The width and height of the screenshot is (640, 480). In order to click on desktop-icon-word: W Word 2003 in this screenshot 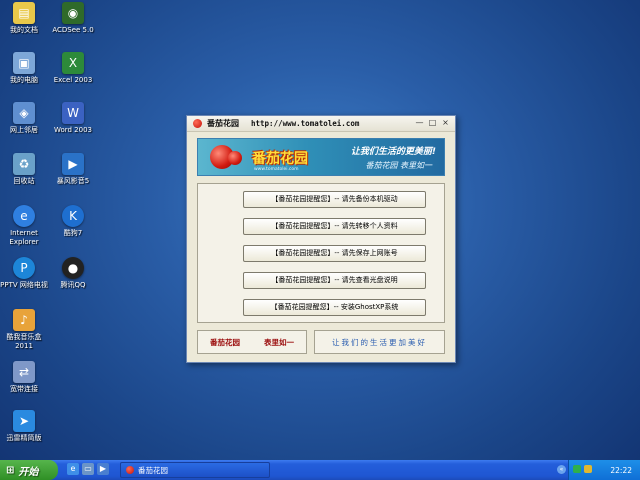, I will do `click(73, 118)`.